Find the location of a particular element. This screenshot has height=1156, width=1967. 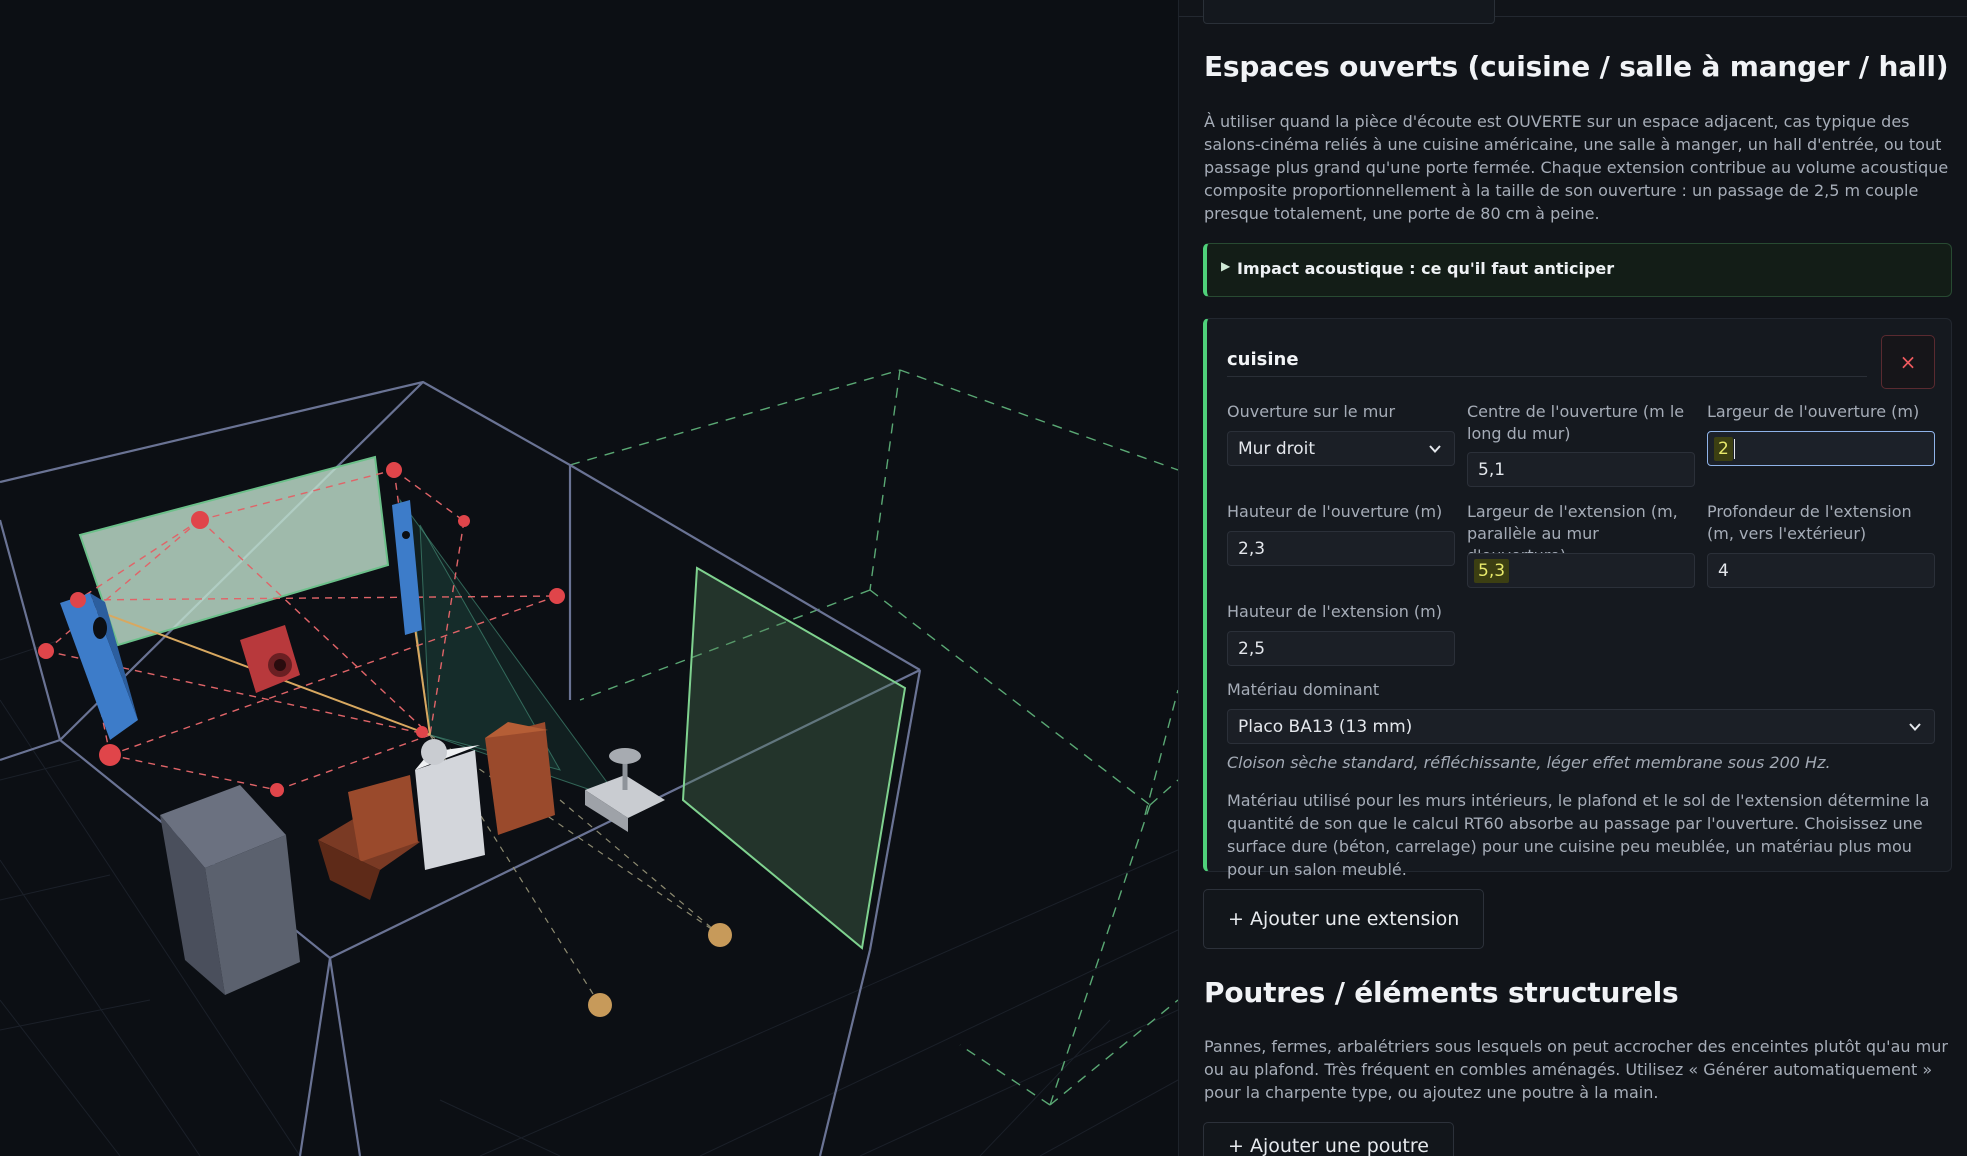

wall-select-value: Mur droit is located at coordinates (1277, 448).